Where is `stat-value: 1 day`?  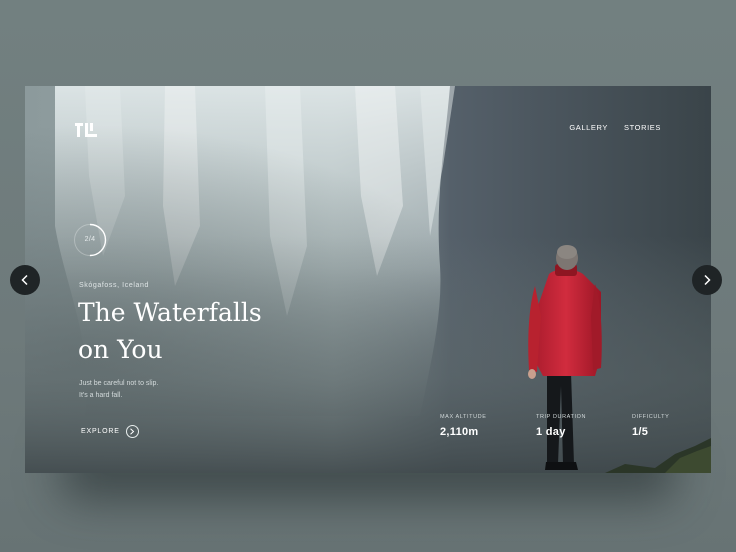 stat-value: 1 day is located at coordinates (551, 432).